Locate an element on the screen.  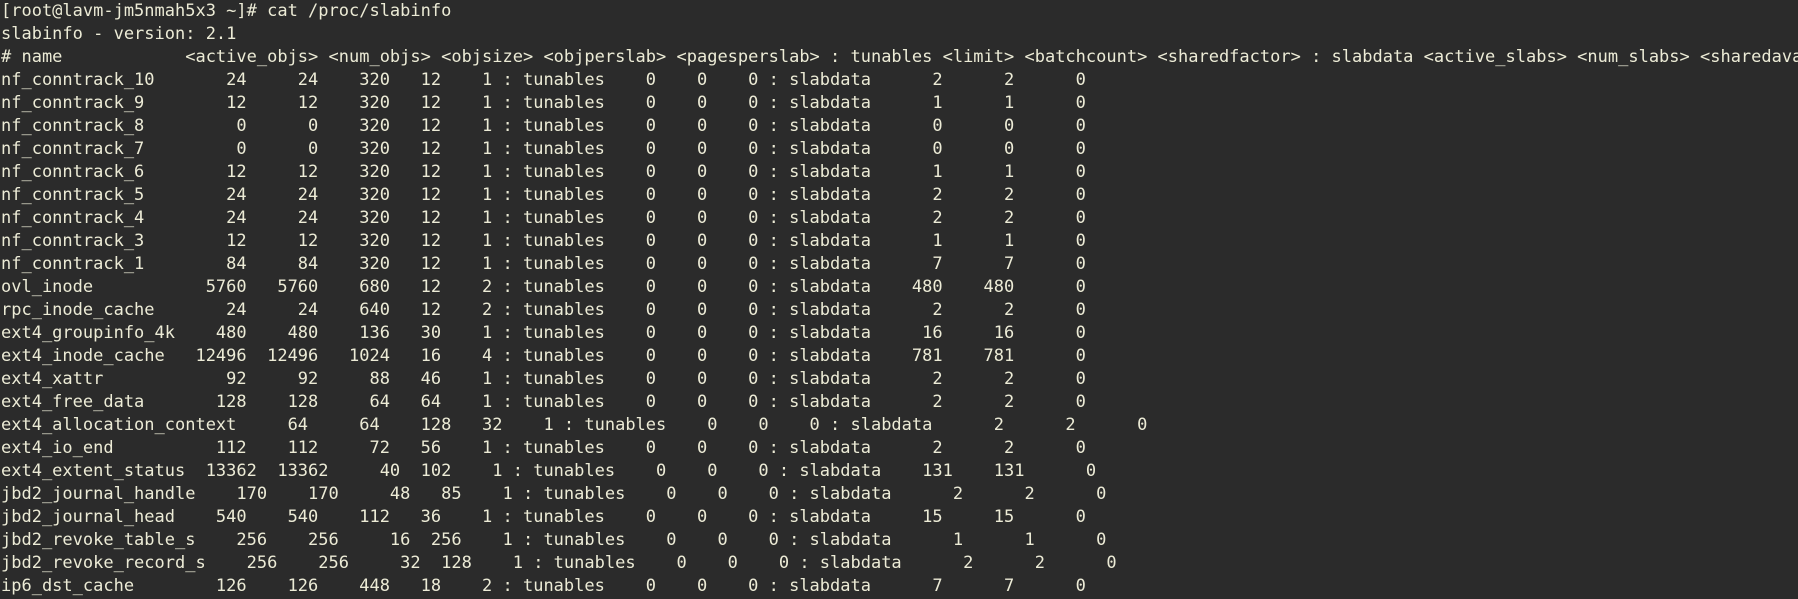
version-line: slabinfo - version: 2.1 is located at coordinates (119, 34).